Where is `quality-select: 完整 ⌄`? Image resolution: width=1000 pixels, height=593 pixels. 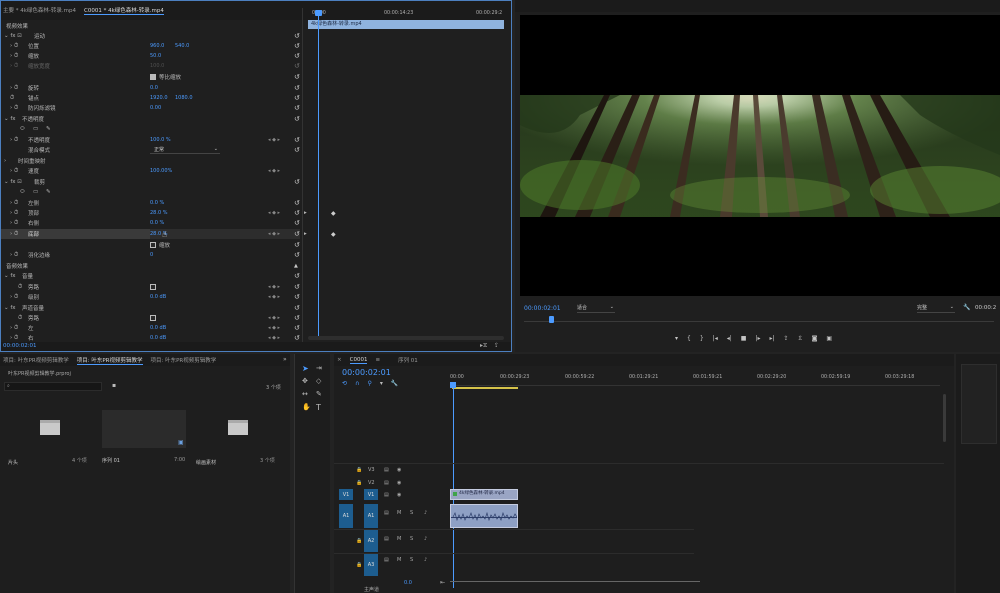
quality-select: 完整 ⌄ is located at coordinates (936, 308).